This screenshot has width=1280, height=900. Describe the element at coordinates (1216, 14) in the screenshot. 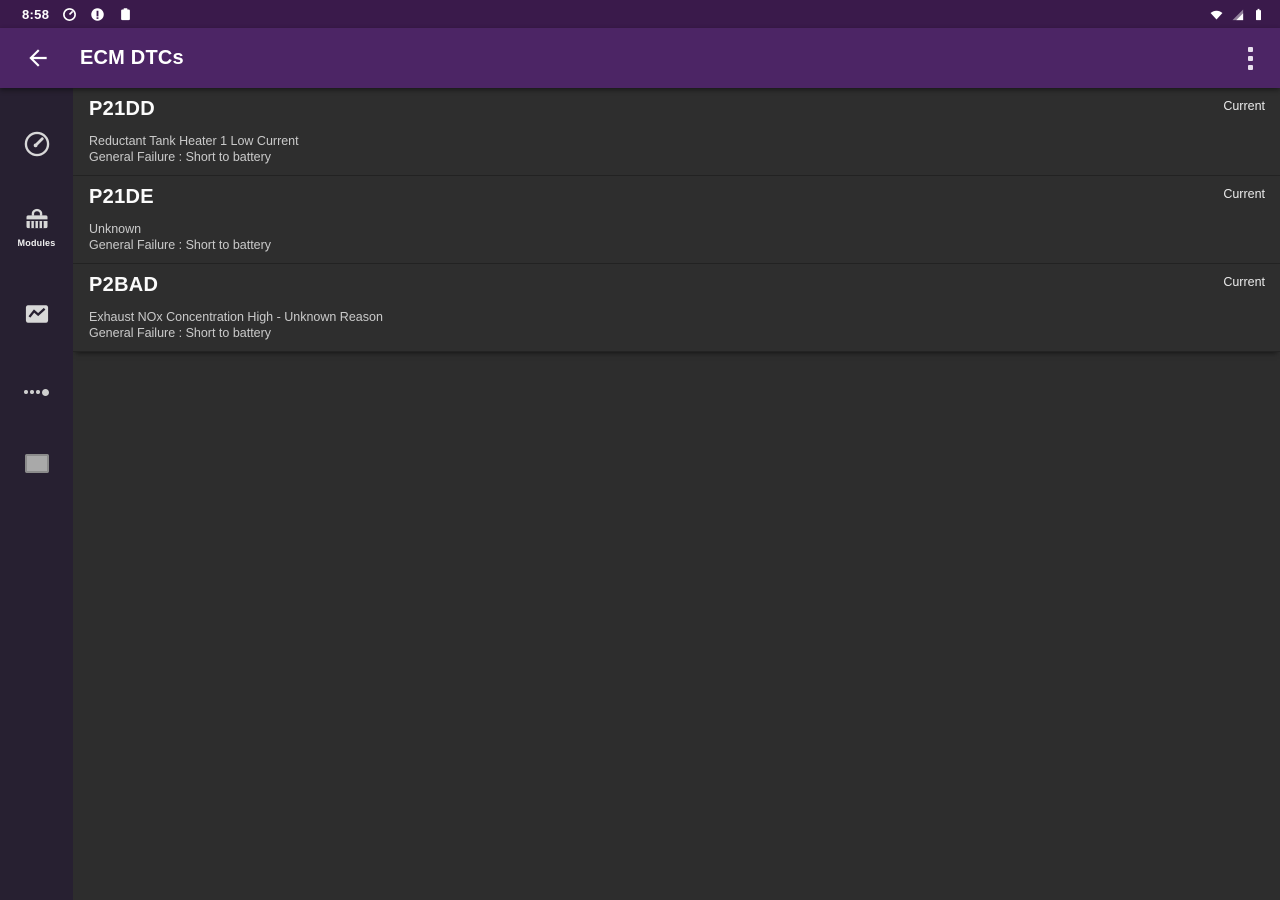

I see `wifi-icon` at that location.